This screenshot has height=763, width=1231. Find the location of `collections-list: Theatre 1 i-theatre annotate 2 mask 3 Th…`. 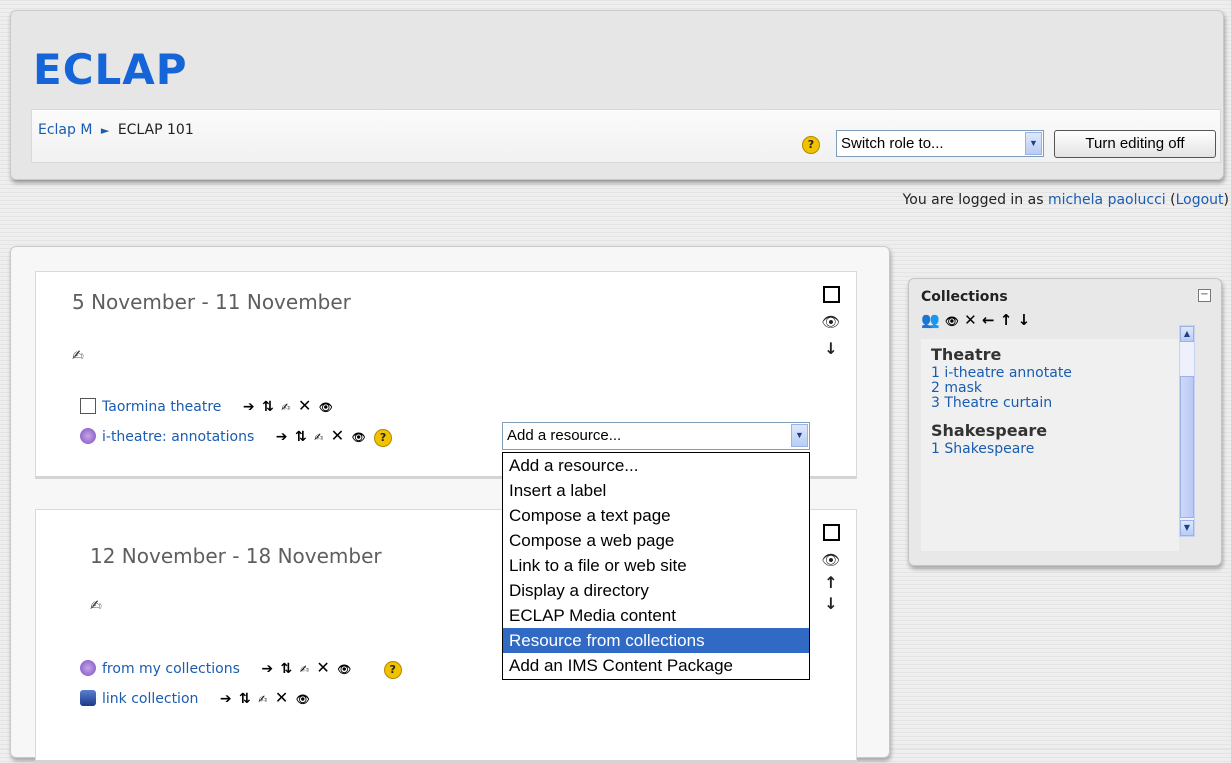

collections-list: Theatre 1 i-theatre annotate 2 mask 3 Th… is located at coordinates (1050, 445).